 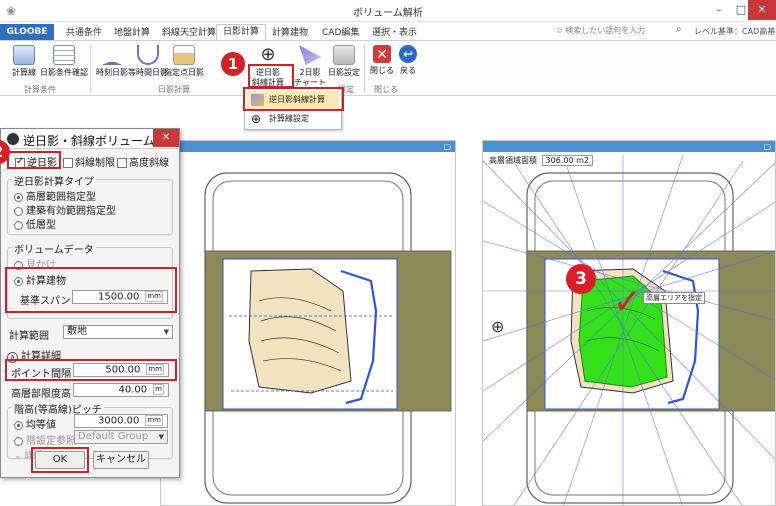 What do you see at coordinates (184, 55) in the screenshot?
I see `point-shadow-icon` at bounding box center [184, 55].